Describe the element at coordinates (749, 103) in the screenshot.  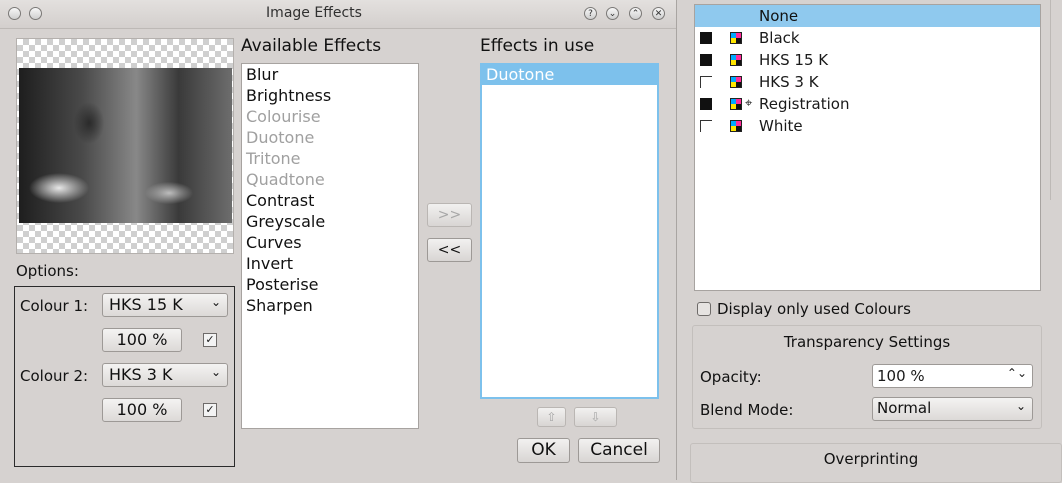
I see `registration-icon: ⌖` at that location.